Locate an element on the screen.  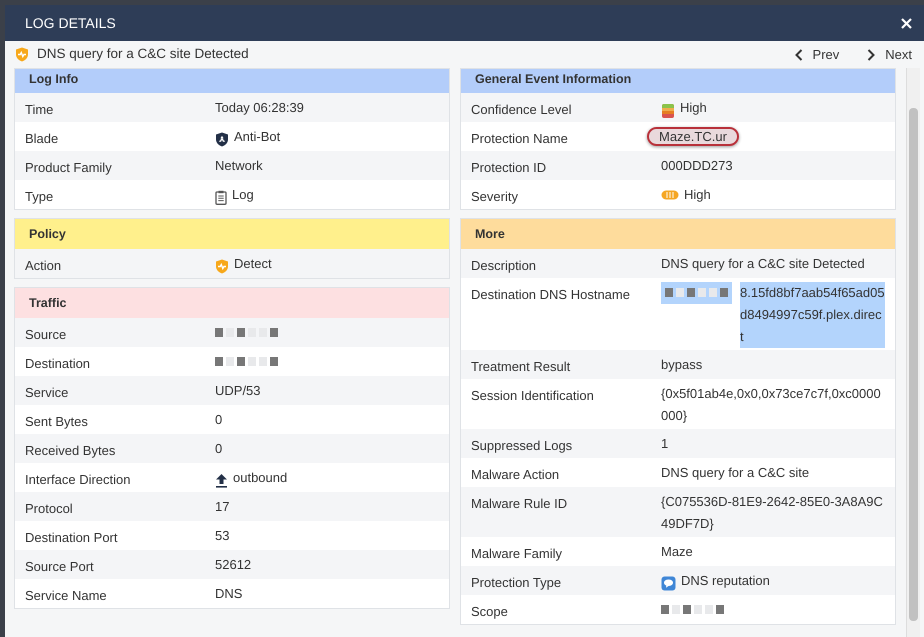
field-label: Blade is located at coordinates (42, 139).